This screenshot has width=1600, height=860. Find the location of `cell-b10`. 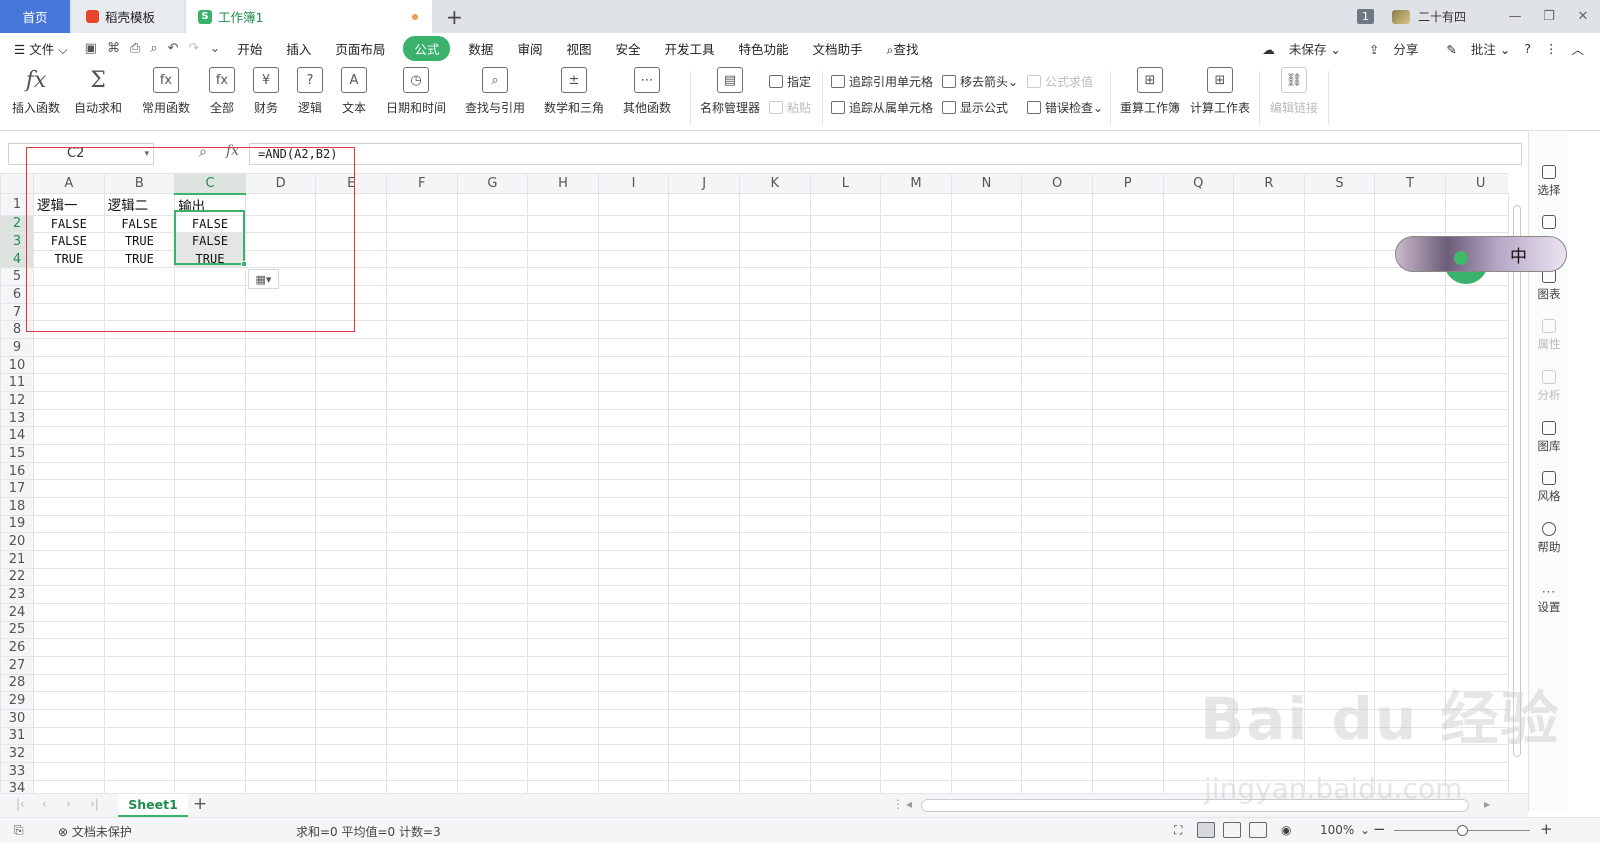

cell-b10 is located at coordinates (139, 365).